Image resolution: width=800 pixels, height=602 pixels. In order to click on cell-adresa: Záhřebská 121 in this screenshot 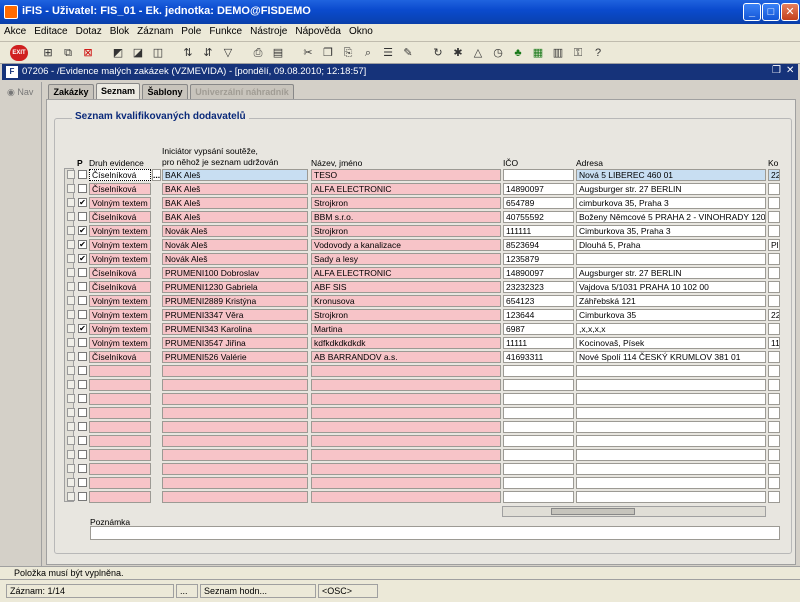, I will do `click(671, 301)`.